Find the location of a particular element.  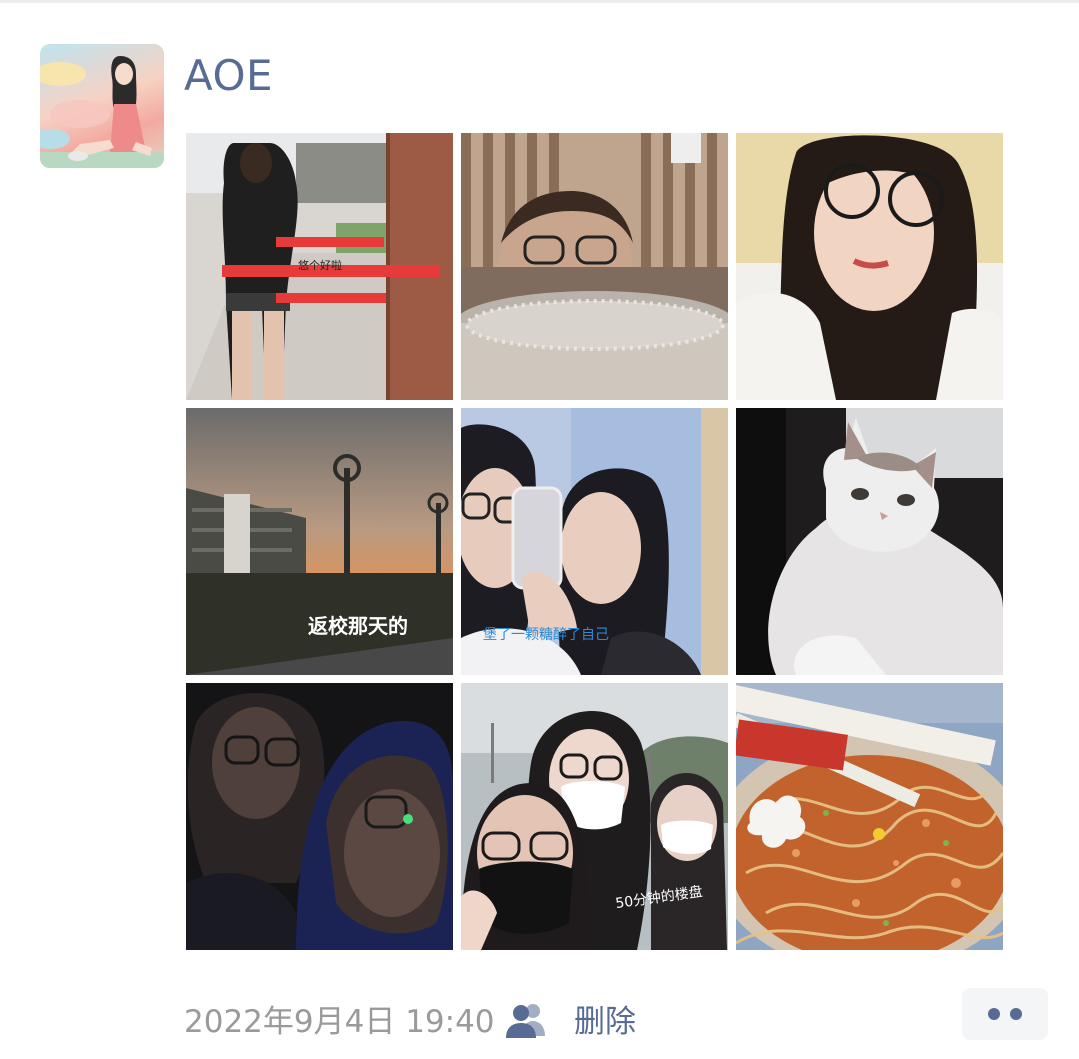

photo-8: 50分钟的楼盘 is located at coordinates (594, 816).